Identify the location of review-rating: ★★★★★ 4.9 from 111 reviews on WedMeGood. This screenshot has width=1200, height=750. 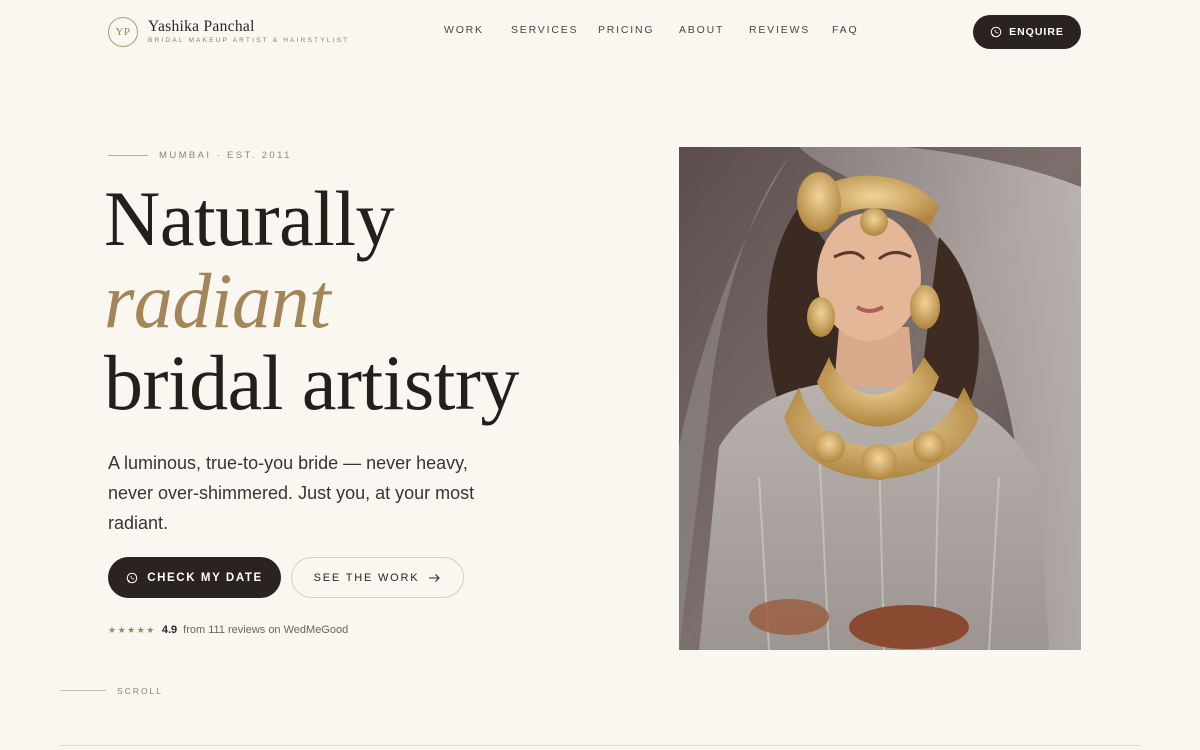
(228, 630).